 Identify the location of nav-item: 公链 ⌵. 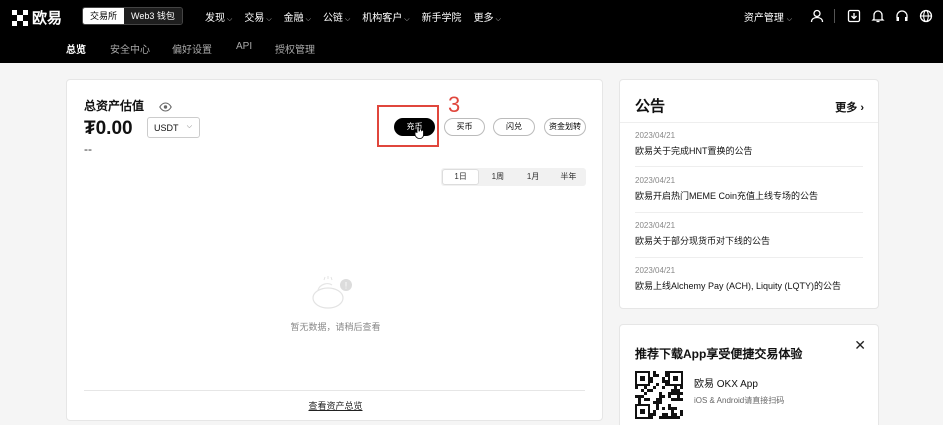
(336, 16).